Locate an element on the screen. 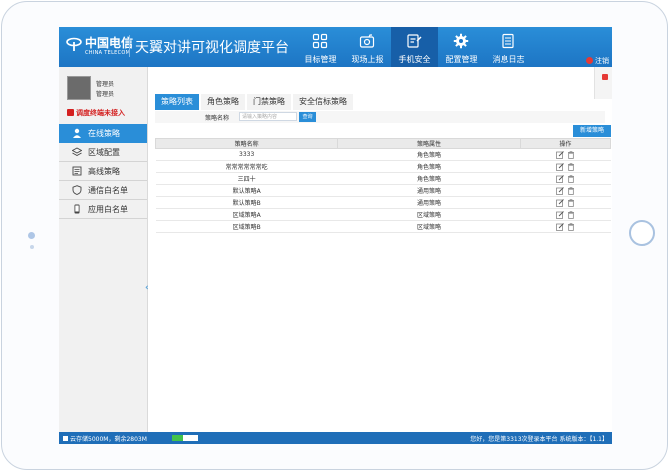 This screenshot has width=671, height=473. nav-item-phone-security: 手机安全 is located at coordinates (414, 47).